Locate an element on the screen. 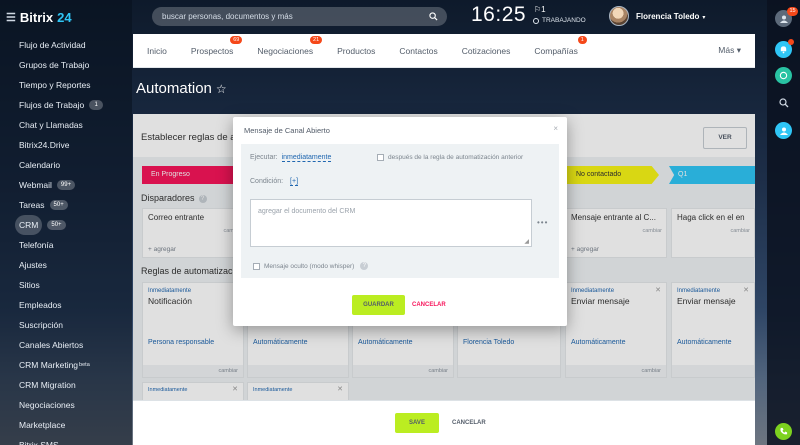 The width and height of the screenshot is (800, 445). page-title: Automation ☆ is located at coordinates (181, 88).